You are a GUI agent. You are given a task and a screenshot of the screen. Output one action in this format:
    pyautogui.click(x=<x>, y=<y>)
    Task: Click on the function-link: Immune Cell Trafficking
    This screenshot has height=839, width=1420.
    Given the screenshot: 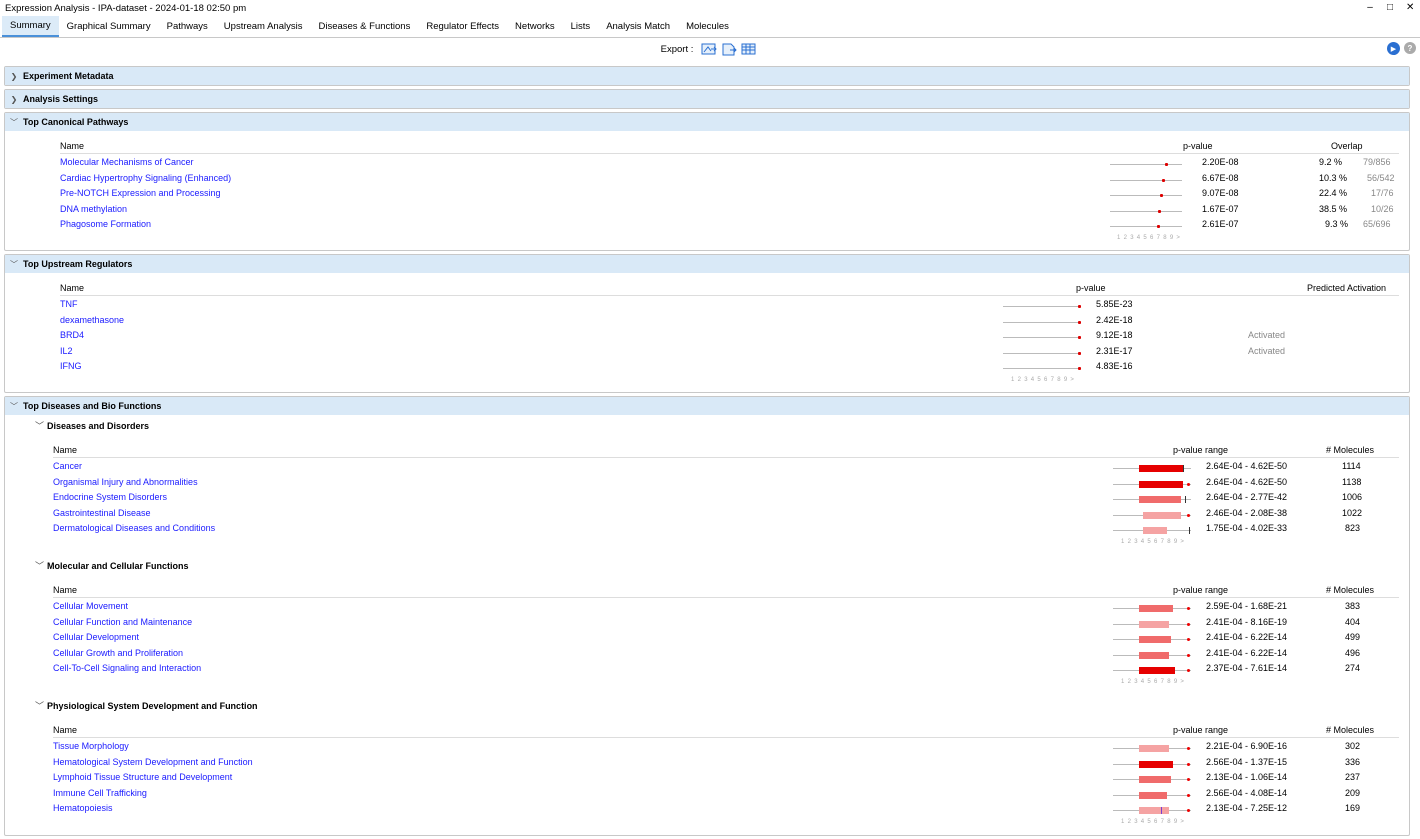 What is the action you would take?
    pyautogui.click(x=100, y=793)
    